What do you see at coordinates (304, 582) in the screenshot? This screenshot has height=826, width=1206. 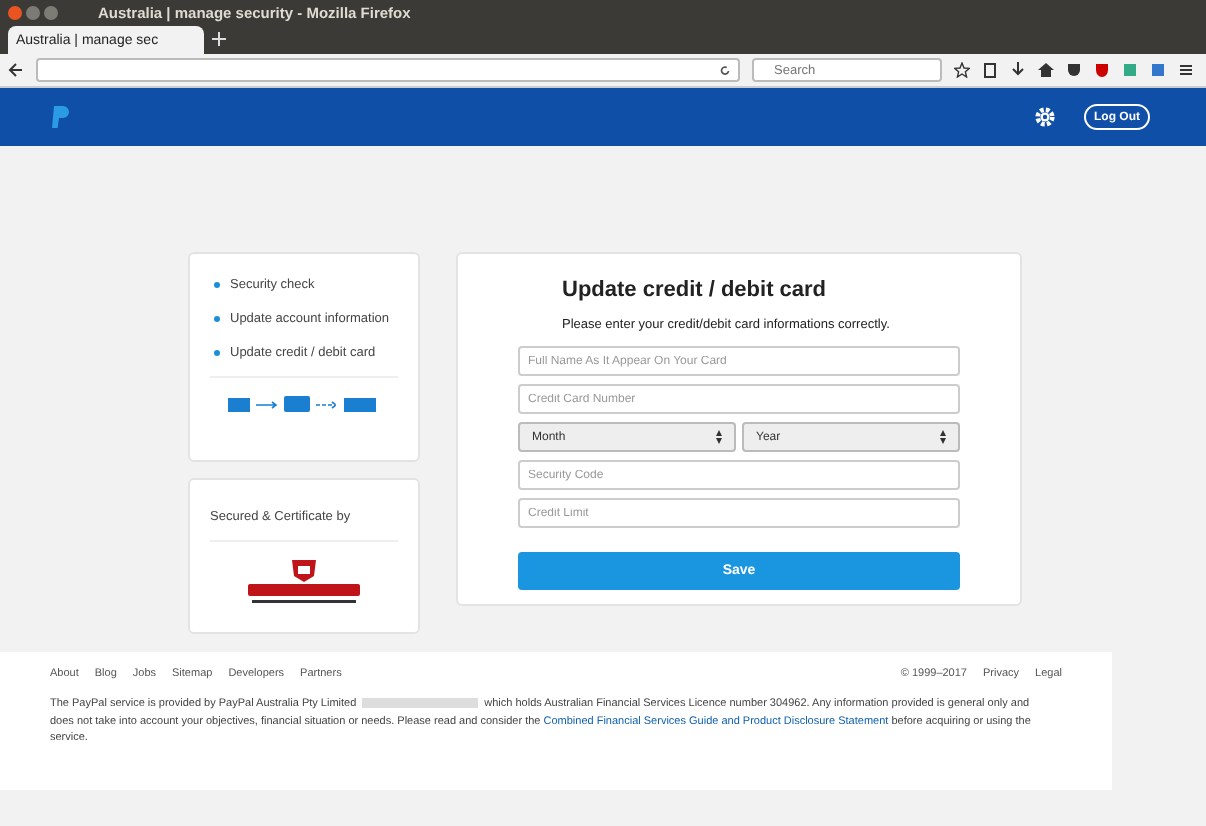 I see `padlock-badge-drawing` at bounding box center [304, 582].